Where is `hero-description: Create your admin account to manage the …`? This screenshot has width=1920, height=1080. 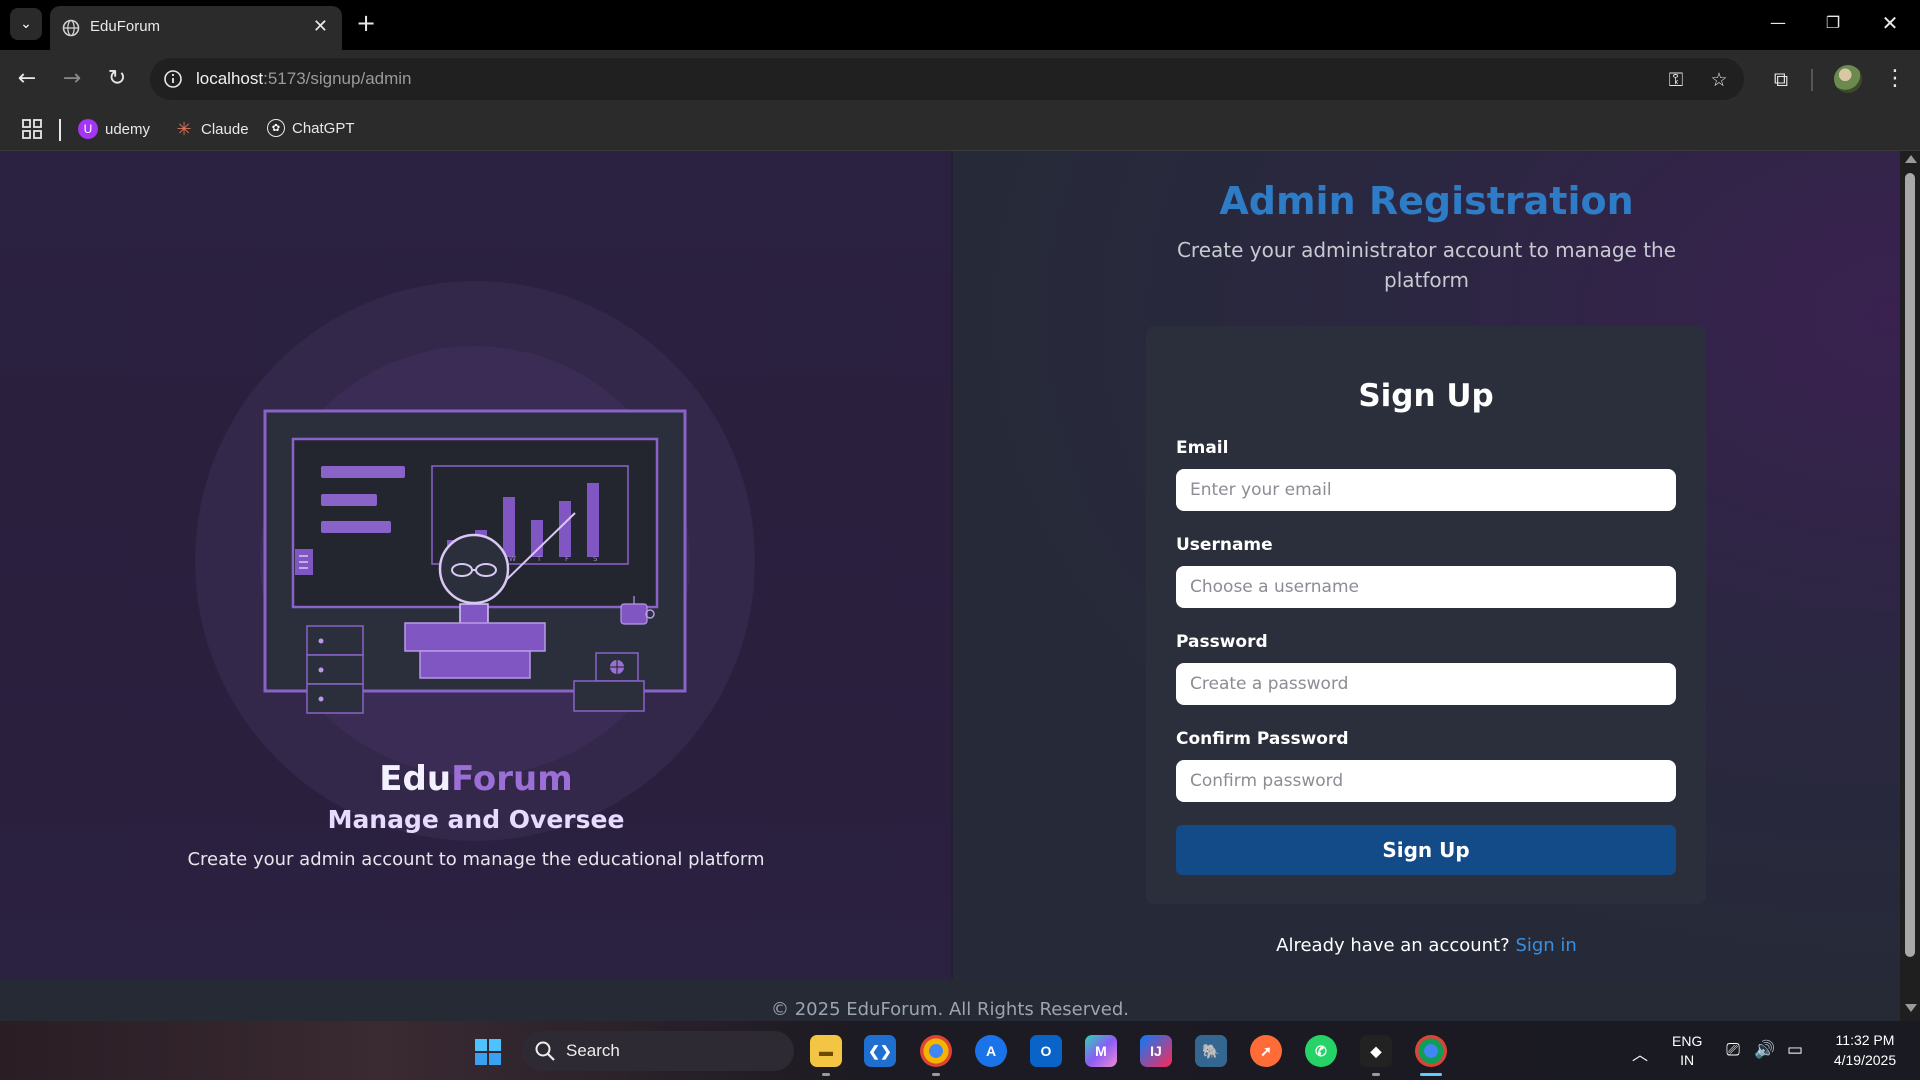 hero-description: Create your admin account to manage the … is located at coordinates (476, 859).